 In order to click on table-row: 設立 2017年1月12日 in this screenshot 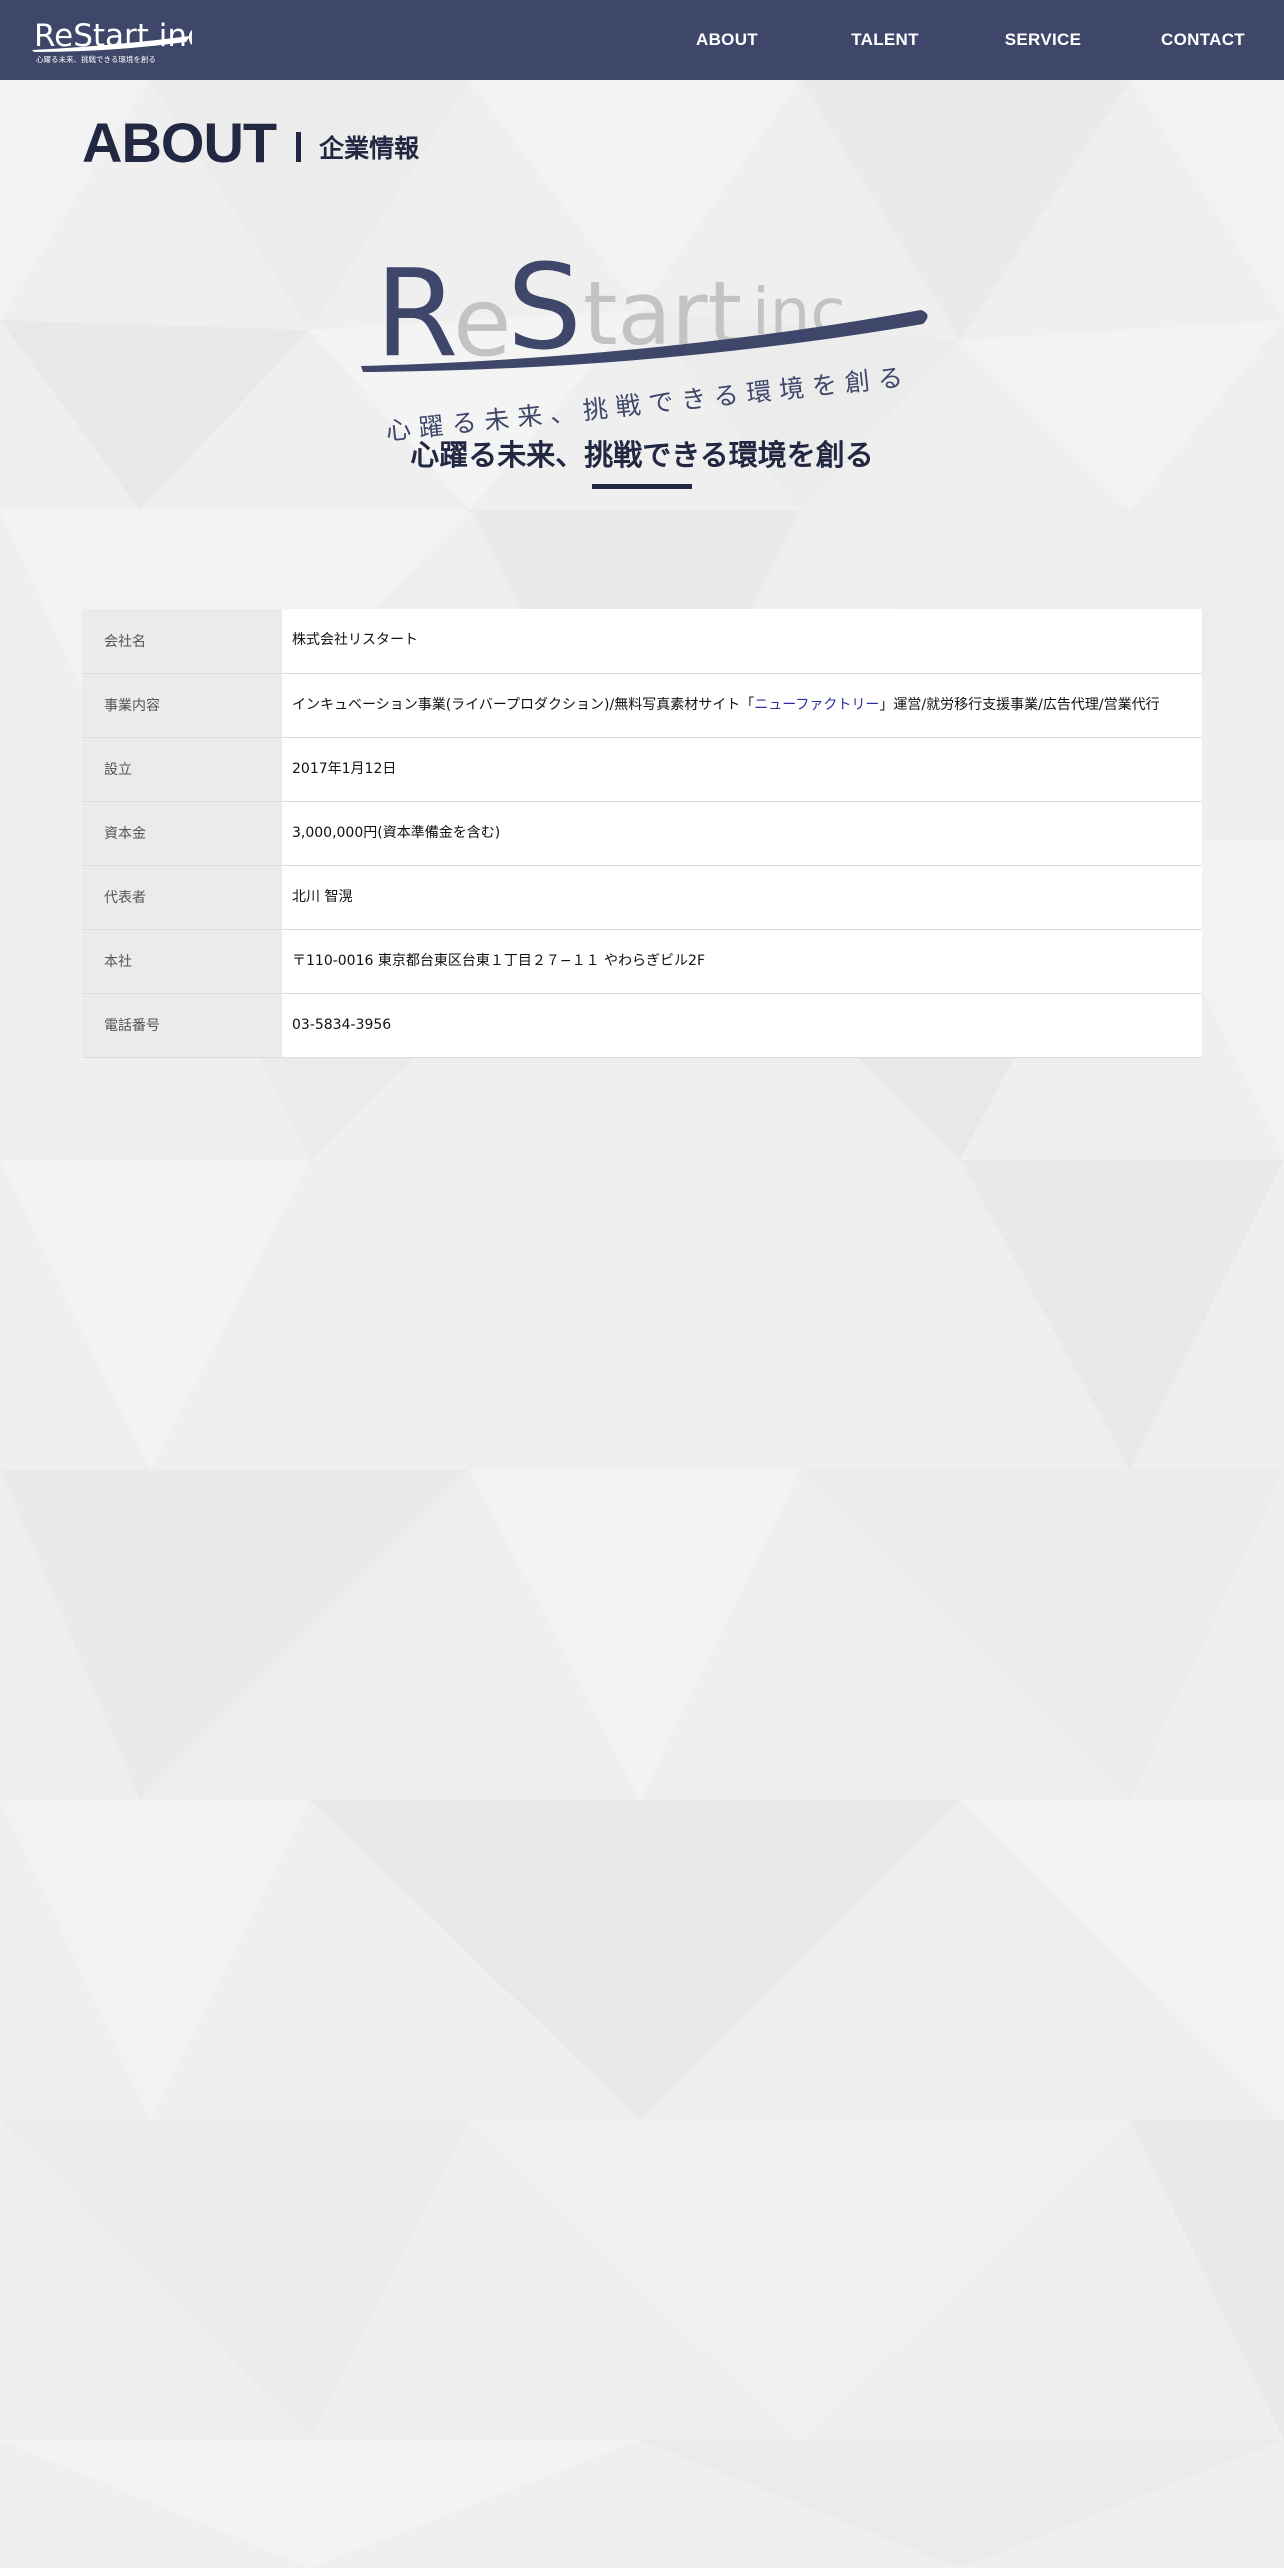, I will do `click(642, 769)`.